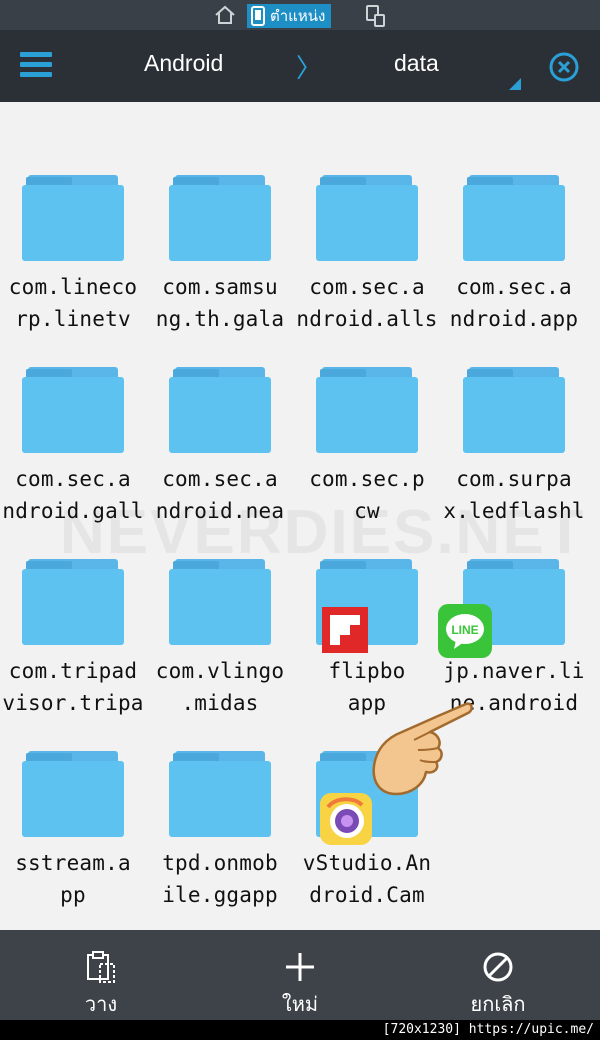 This screenshot has width=600, height=1040. What do you see at coordinates (515, 84) in the screenshot?
I see `dropdown-corner-icon` at bounding box center [515, 84].